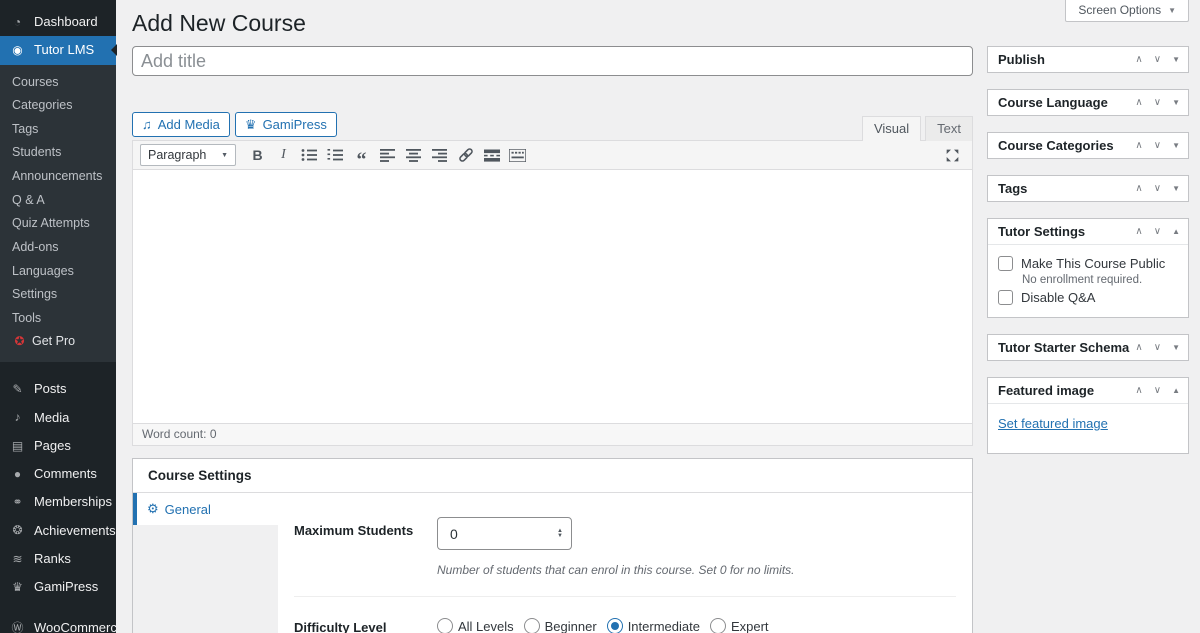  What do you see at coordinates (445, 625) in the screenshot?
I see `radio-all-levels` at bounding box center [445, 625].